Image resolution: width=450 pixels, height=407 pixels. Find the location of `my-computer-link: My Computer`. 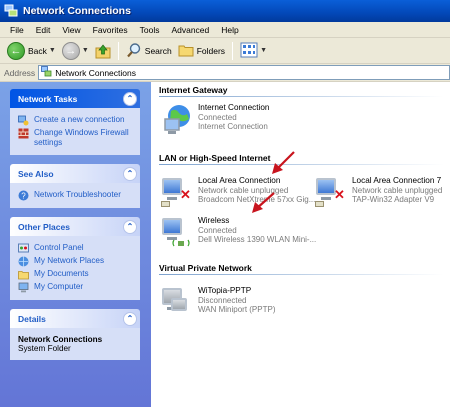

my-computer-link: My Computer is located at coordinates (76, 287).